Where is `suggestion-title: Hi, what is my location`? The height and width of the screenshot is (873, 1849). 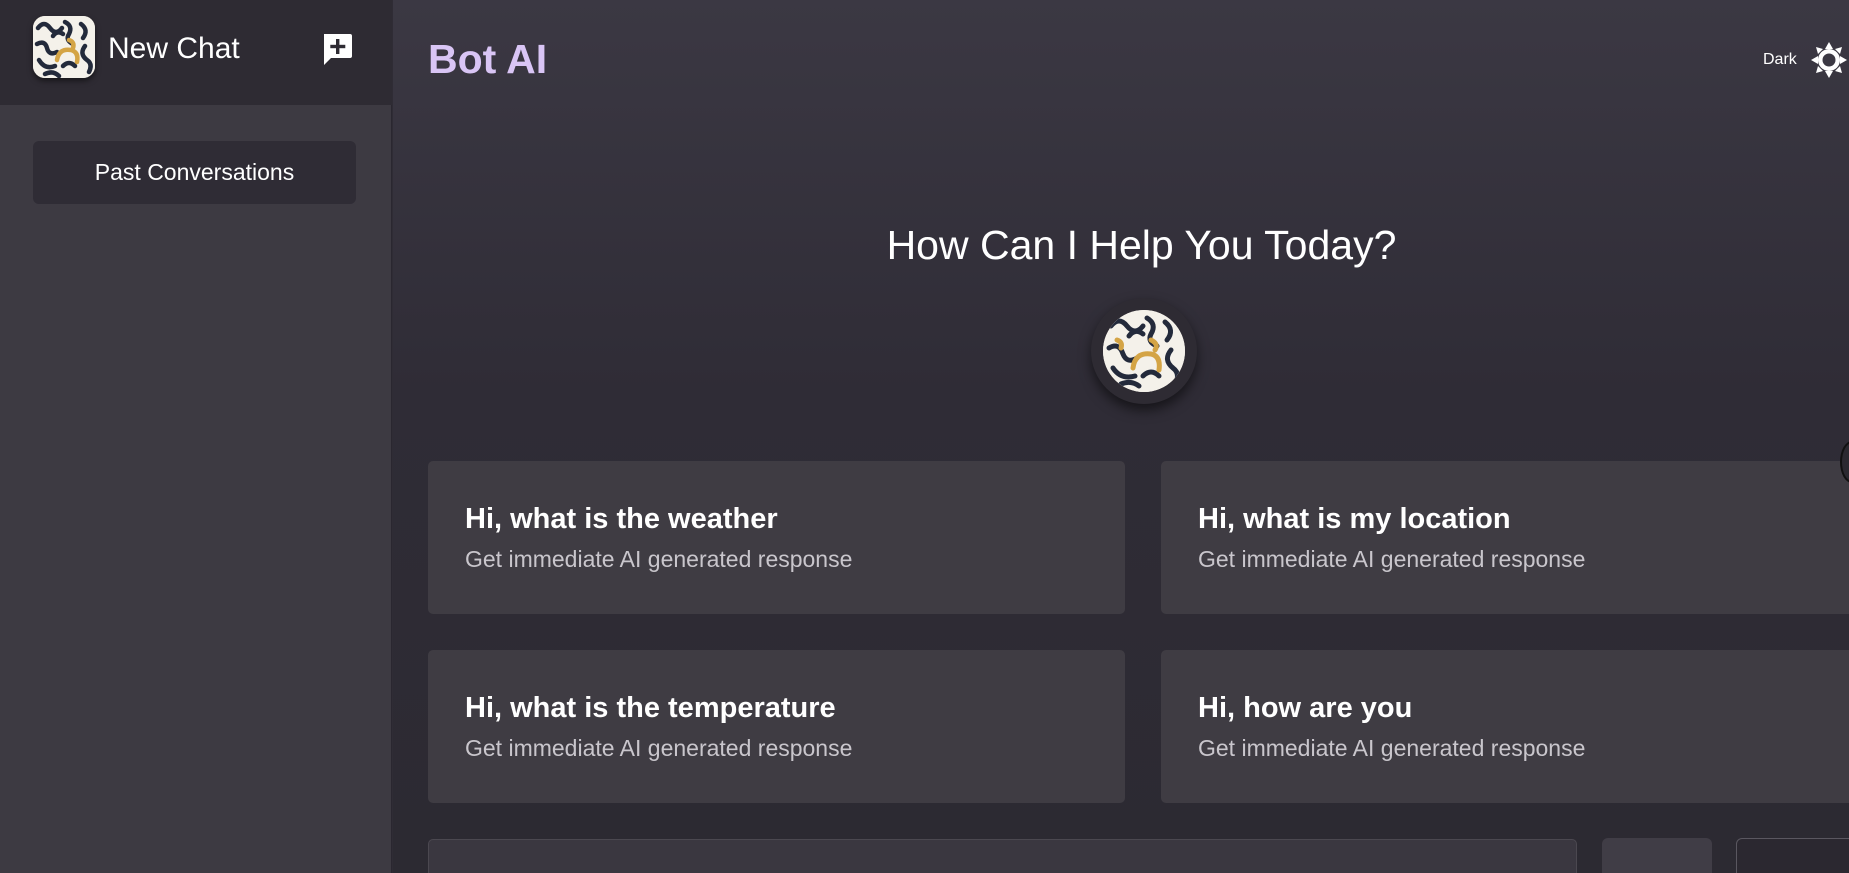 suggestion-title: Hi, what is my location is located at coordinates (1354, 519).